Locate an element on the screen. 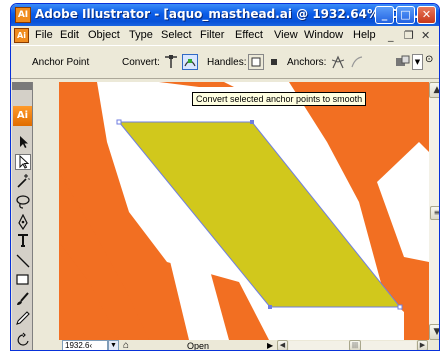 The image size is (445, 354). doc-restore-button: ❐ is located at coordinates (409, 35).